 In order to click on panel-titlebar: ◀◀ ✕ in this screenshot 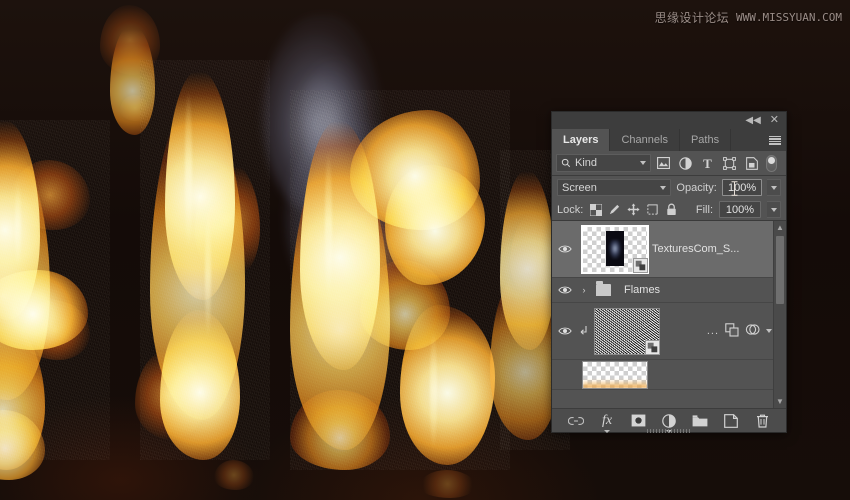, I will do `click(669, 120)`.